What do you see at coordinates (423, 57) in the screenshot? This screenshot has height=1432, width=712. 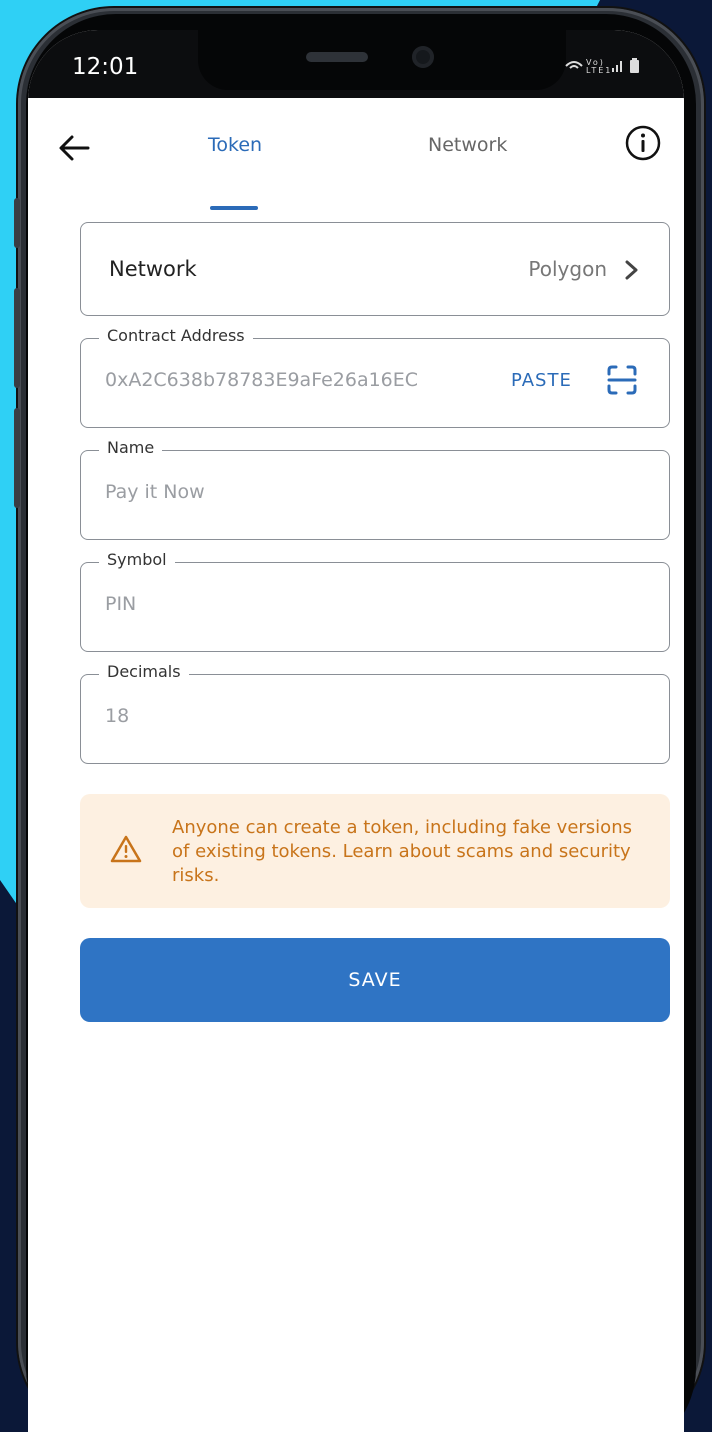 I see `camera` at bounding box center [423, 57].